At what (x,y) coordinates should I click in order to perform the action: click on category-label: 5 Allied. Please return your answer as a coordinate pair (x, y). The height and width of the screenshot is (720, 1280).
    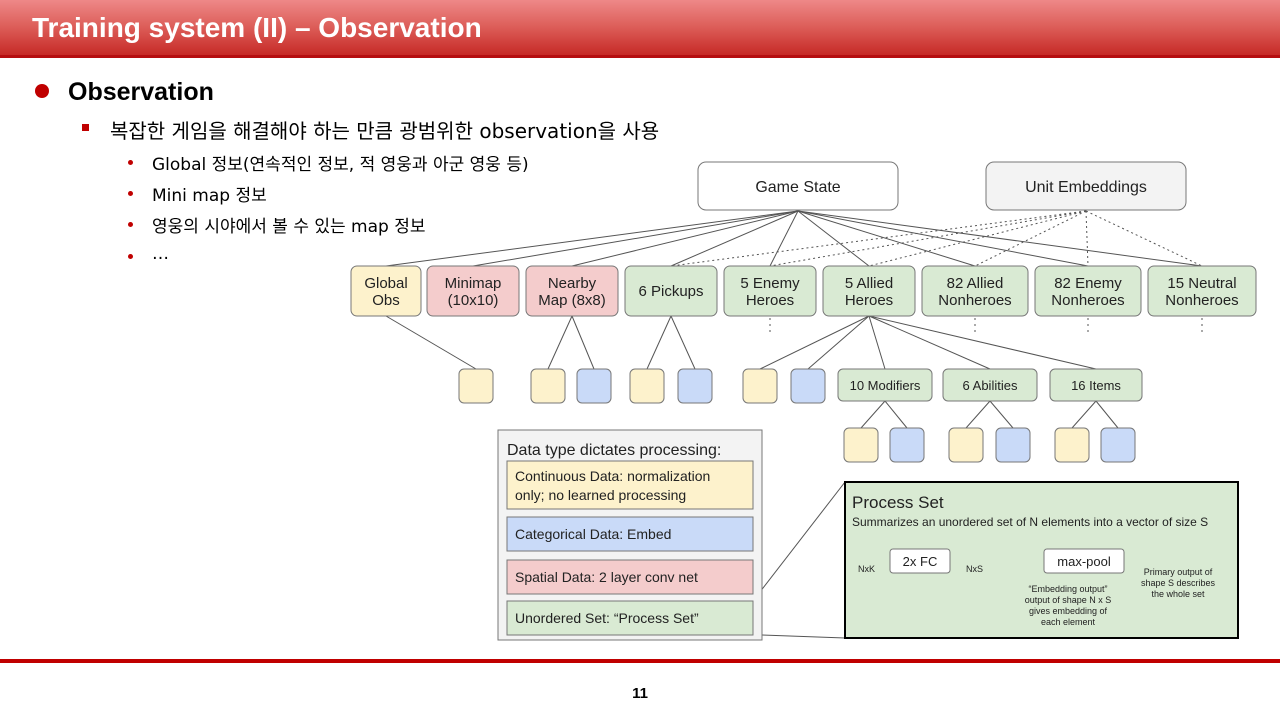
    Looking at the image, I should click on (869, 283).